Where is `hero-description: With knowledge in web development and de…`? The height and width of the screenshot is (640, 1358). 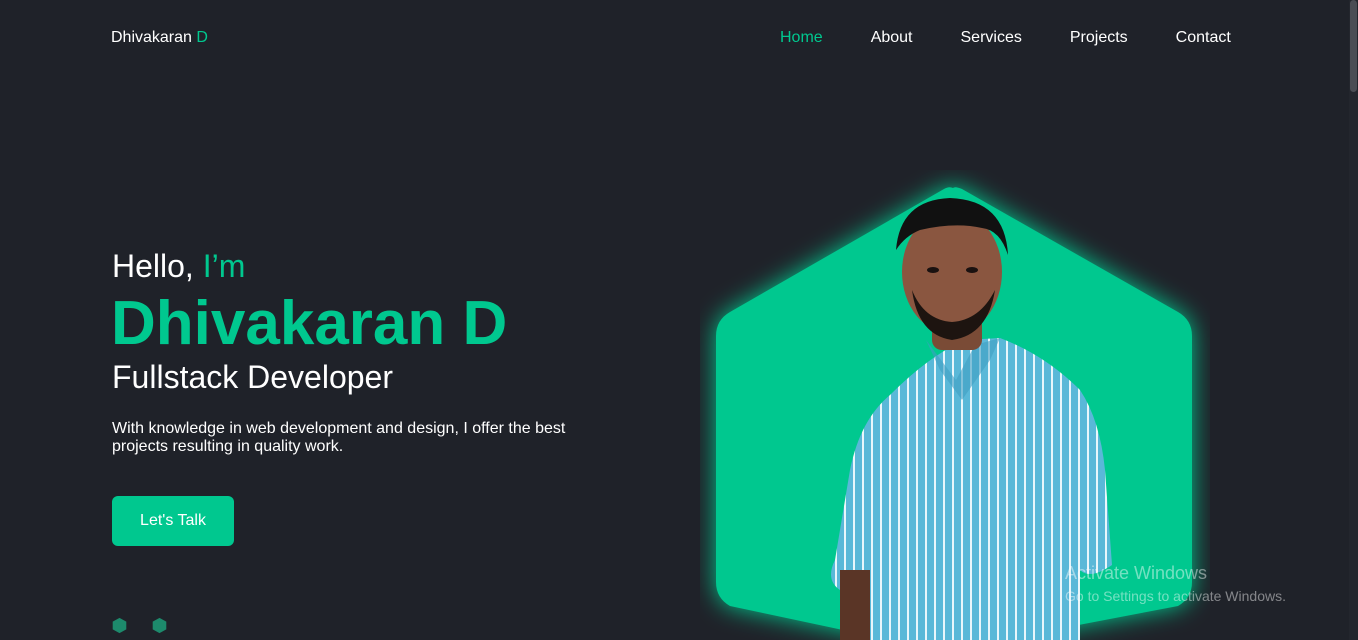 hero-description: With knowledge in web development and de… is located at coordinates (339, 437).